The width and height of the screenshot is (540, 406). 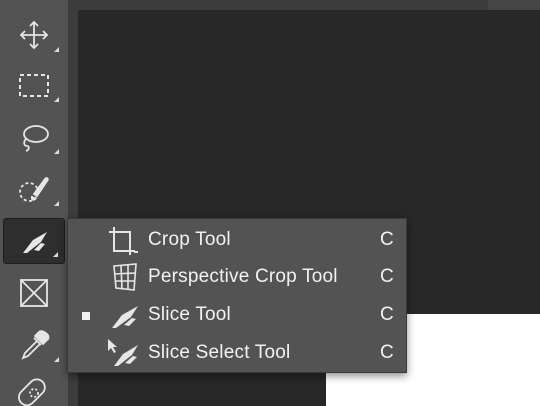 What do you see at coordinates (219, 352) in the screenshot?
I see `menu-item-label: Slice Select Tool` at bounding box center [219, 352].